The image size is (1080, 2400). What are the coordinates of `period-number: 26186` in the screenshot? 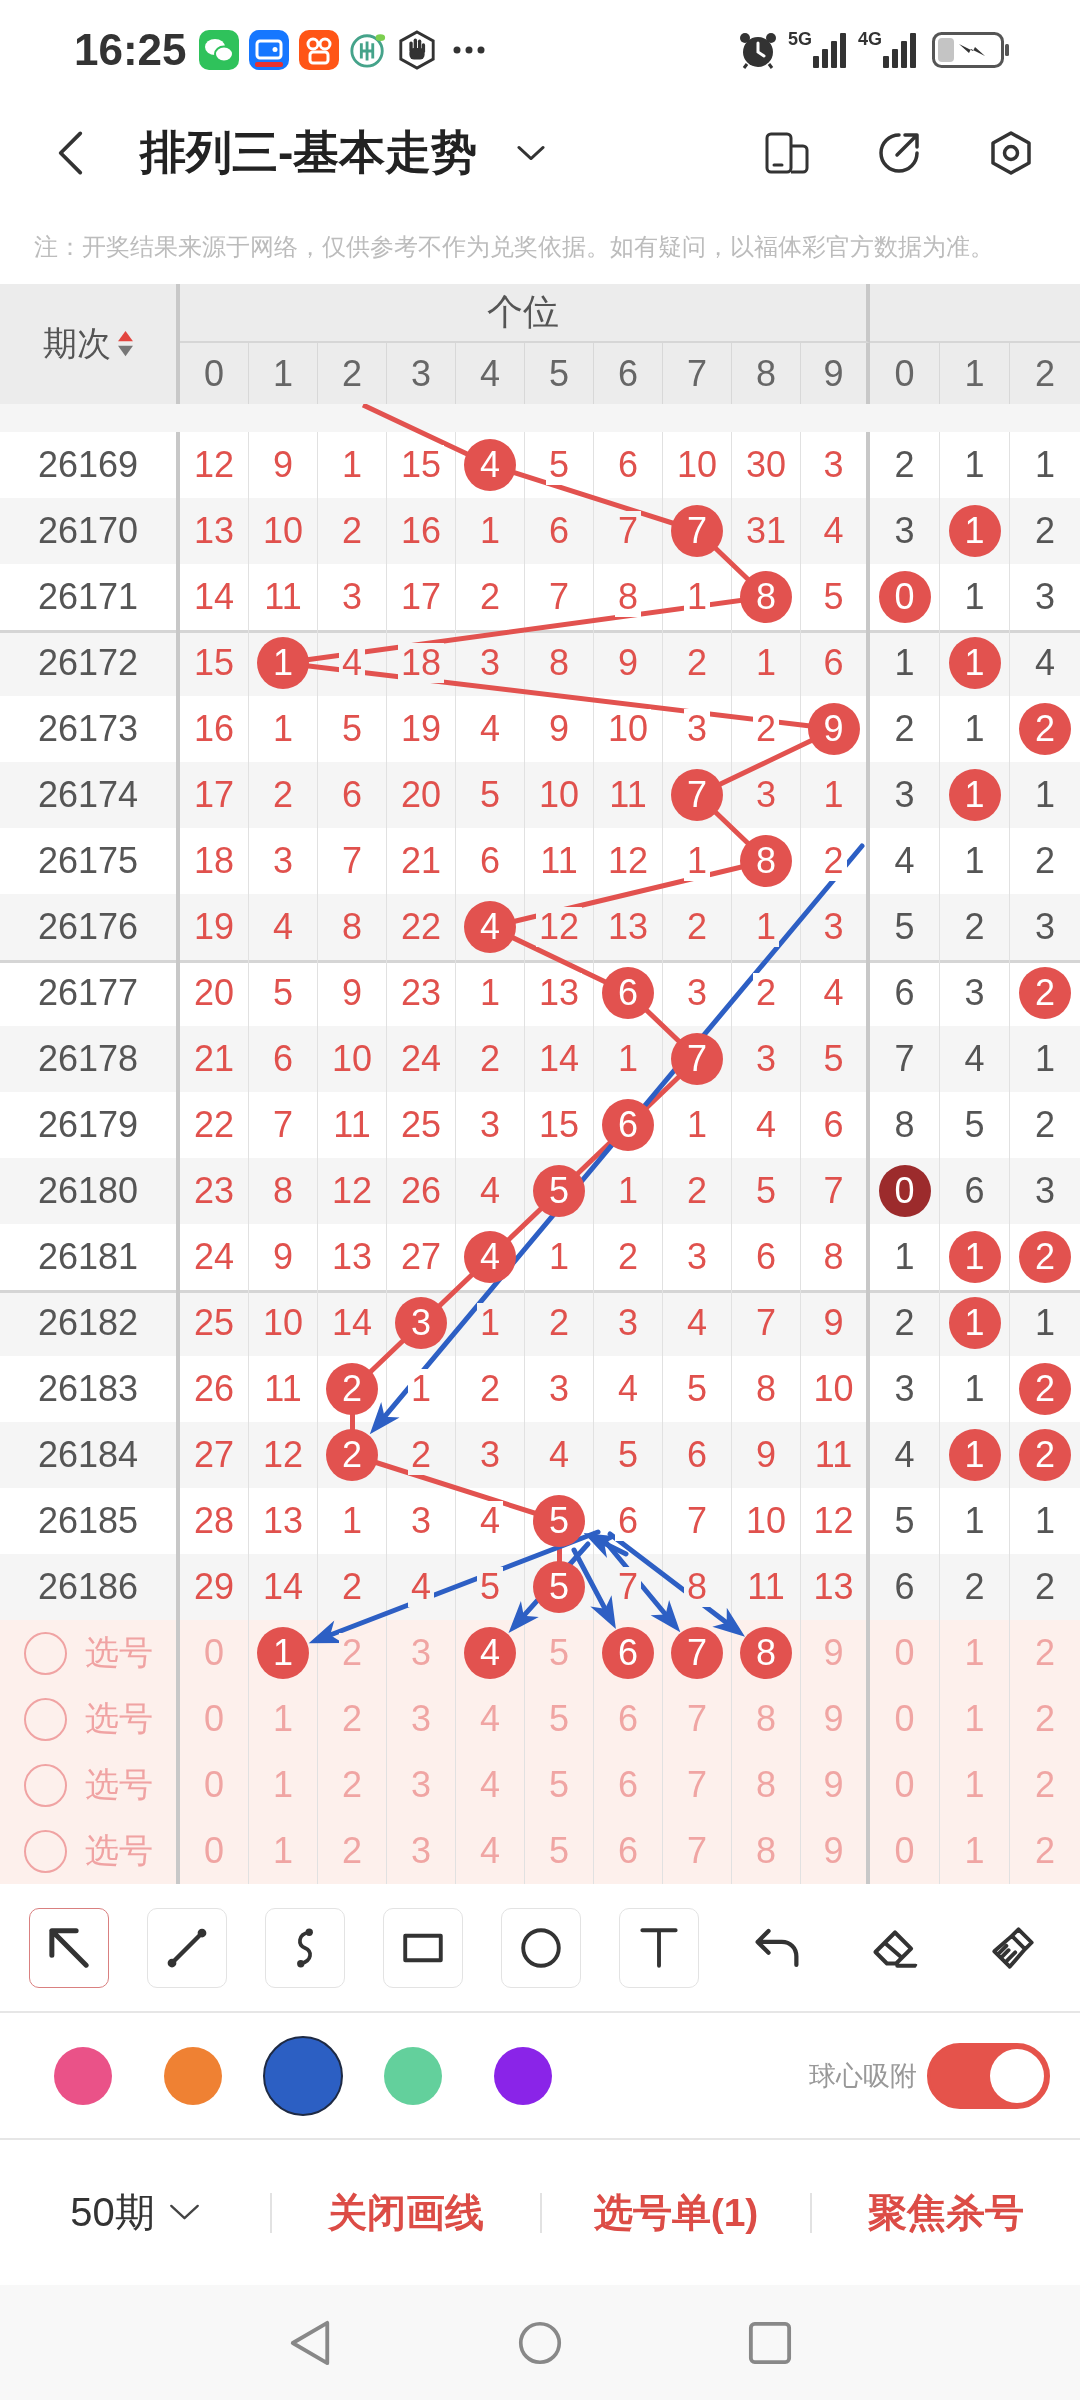 It's located at (88, 1587).